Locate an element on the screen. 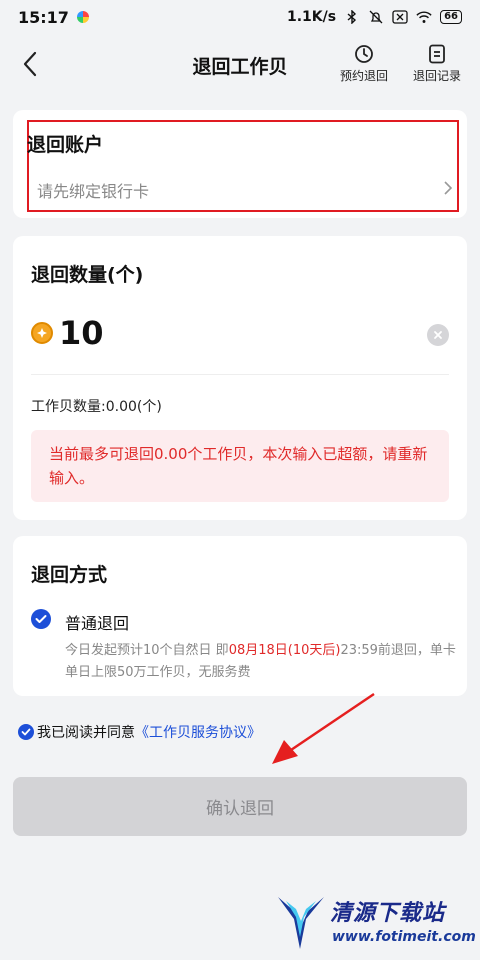 This screenshot has width=480, height=960. bind-bank-card-row: 请先绑定银行卡 is located at coordinates (243, 188).